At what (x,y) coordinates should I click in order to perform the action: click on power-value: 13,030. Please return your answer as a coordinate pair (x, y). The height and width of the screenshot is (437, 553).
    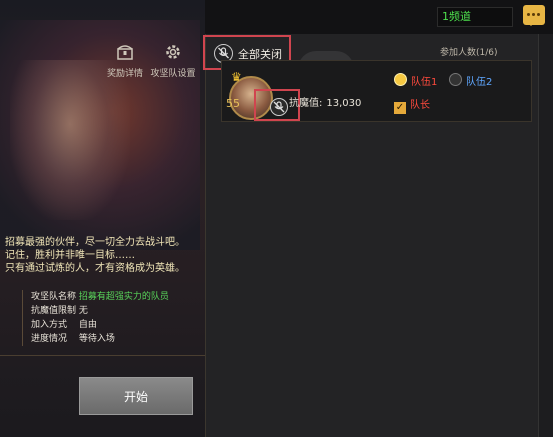
    Looking at the image, I should click on (344, 103).